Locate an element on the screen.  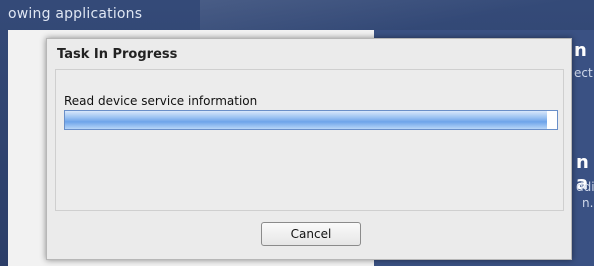
task-label: Read device service information is located at coordinates (161, 101).